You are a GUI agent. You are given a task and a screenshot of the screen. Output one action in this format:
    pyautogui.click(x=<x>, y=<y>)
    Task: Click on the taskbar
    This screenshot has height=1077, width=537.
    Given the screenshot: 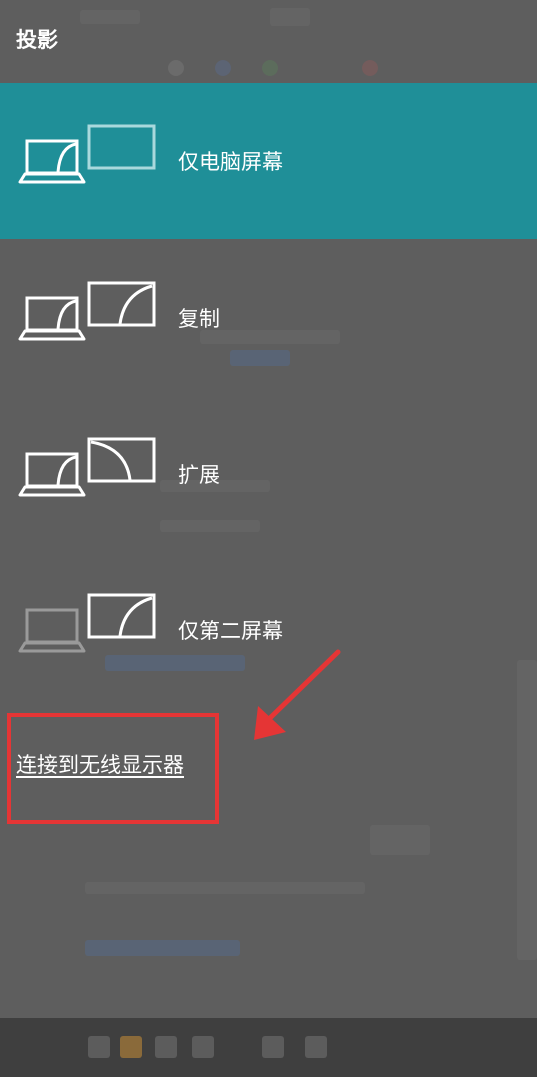 What is the action you would take?
    pyautogui.click(x=268, y=1047)
    